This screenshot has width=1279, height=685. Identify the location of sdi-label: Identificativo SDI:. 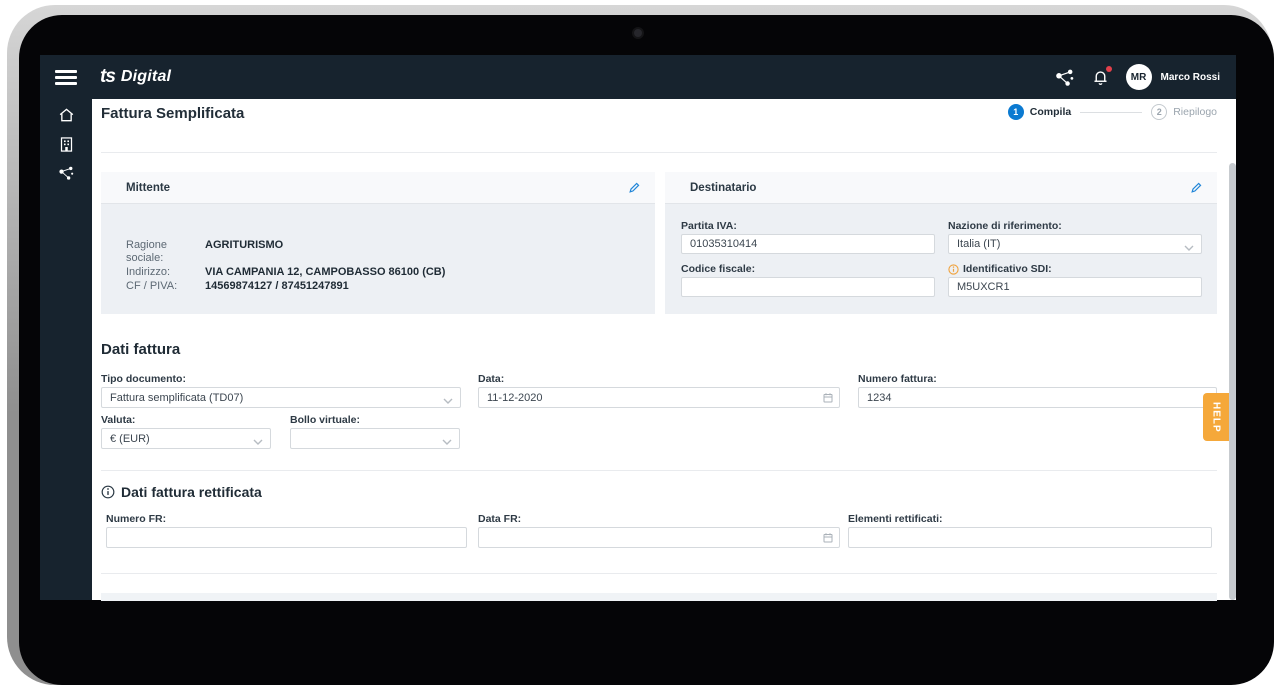
(1007, 269).